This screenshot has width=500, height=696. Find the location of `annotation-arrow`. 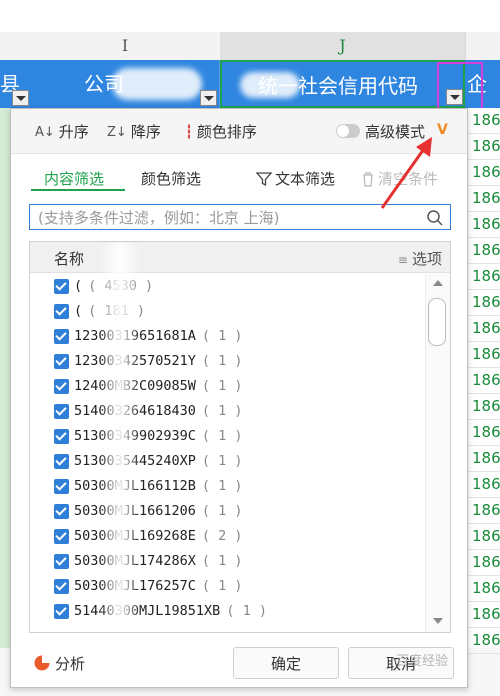

annotation-arrow is located at coordinates (406, 173).